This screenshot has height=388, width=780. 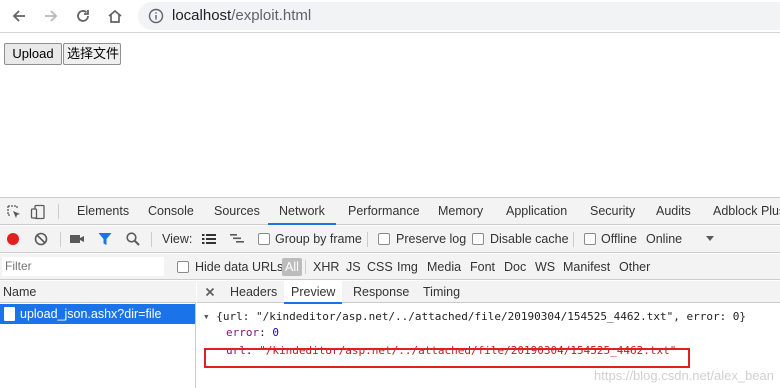 What do you see at coordinates (202, 15) in the screenshot?
I see `url-host: localhost` at bounding box center [202, 15].